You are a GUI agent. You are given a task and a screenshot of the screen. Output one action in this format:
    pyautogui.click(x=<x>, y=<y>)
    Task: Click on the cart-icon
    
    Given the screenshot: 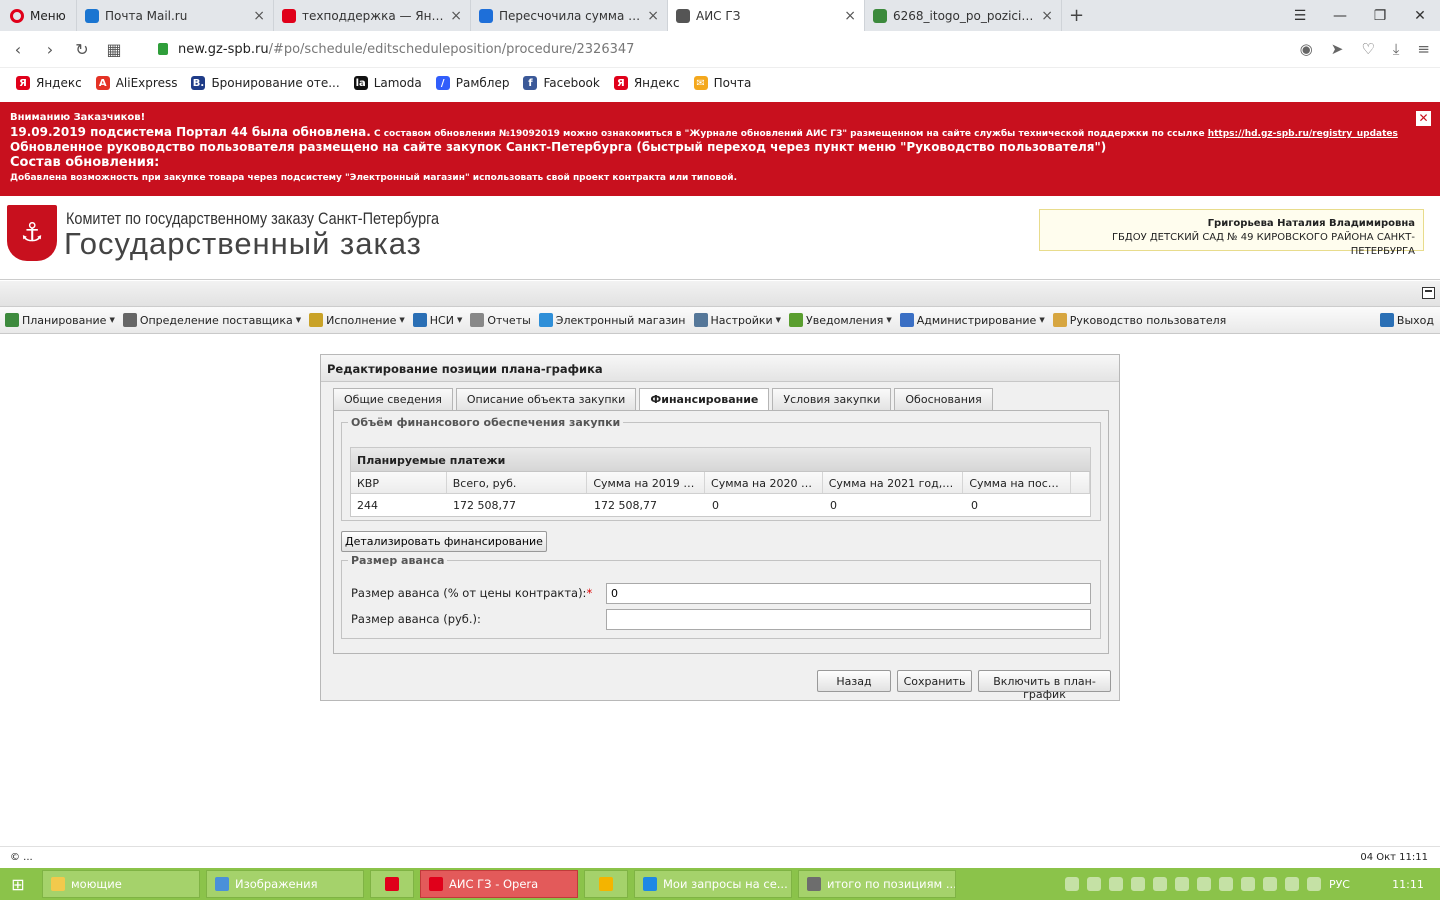 What is the action you would take?
    pyautogui.click(x=545, y=320)
    